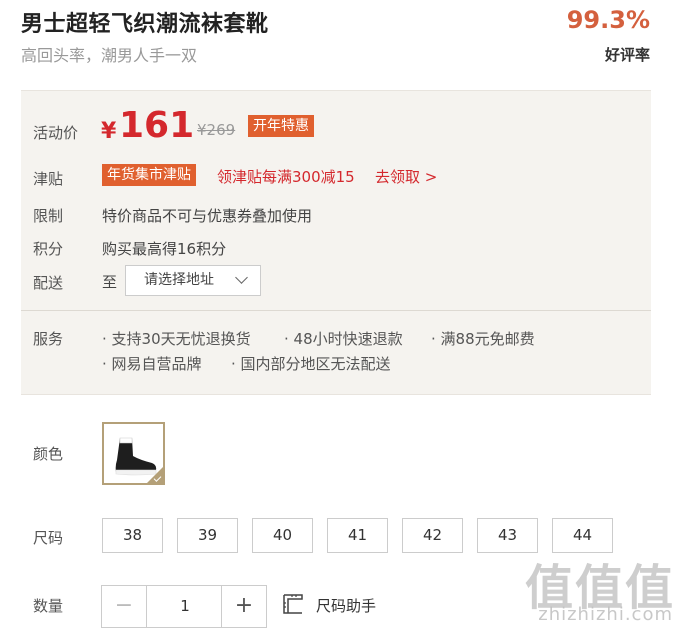 The height and width of the screenshot is (634, 683). What do you see at coordinates (627, 55) in the screenshot?
I see `rating-label: 好评率` at bounding box center [627, 55].